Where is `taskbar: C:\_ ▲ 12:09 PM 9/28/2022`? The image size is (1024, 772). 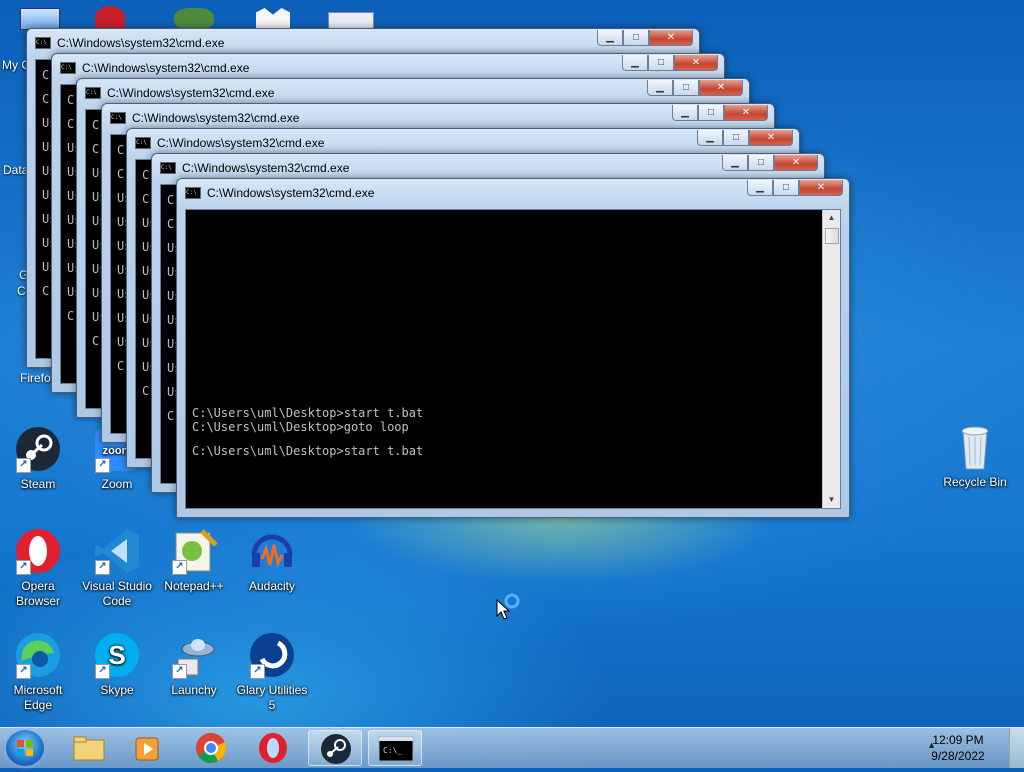 taskbar: C:\_ ▲ 12:09 PM 9/28/2022 is located at coordinates (512, 747).